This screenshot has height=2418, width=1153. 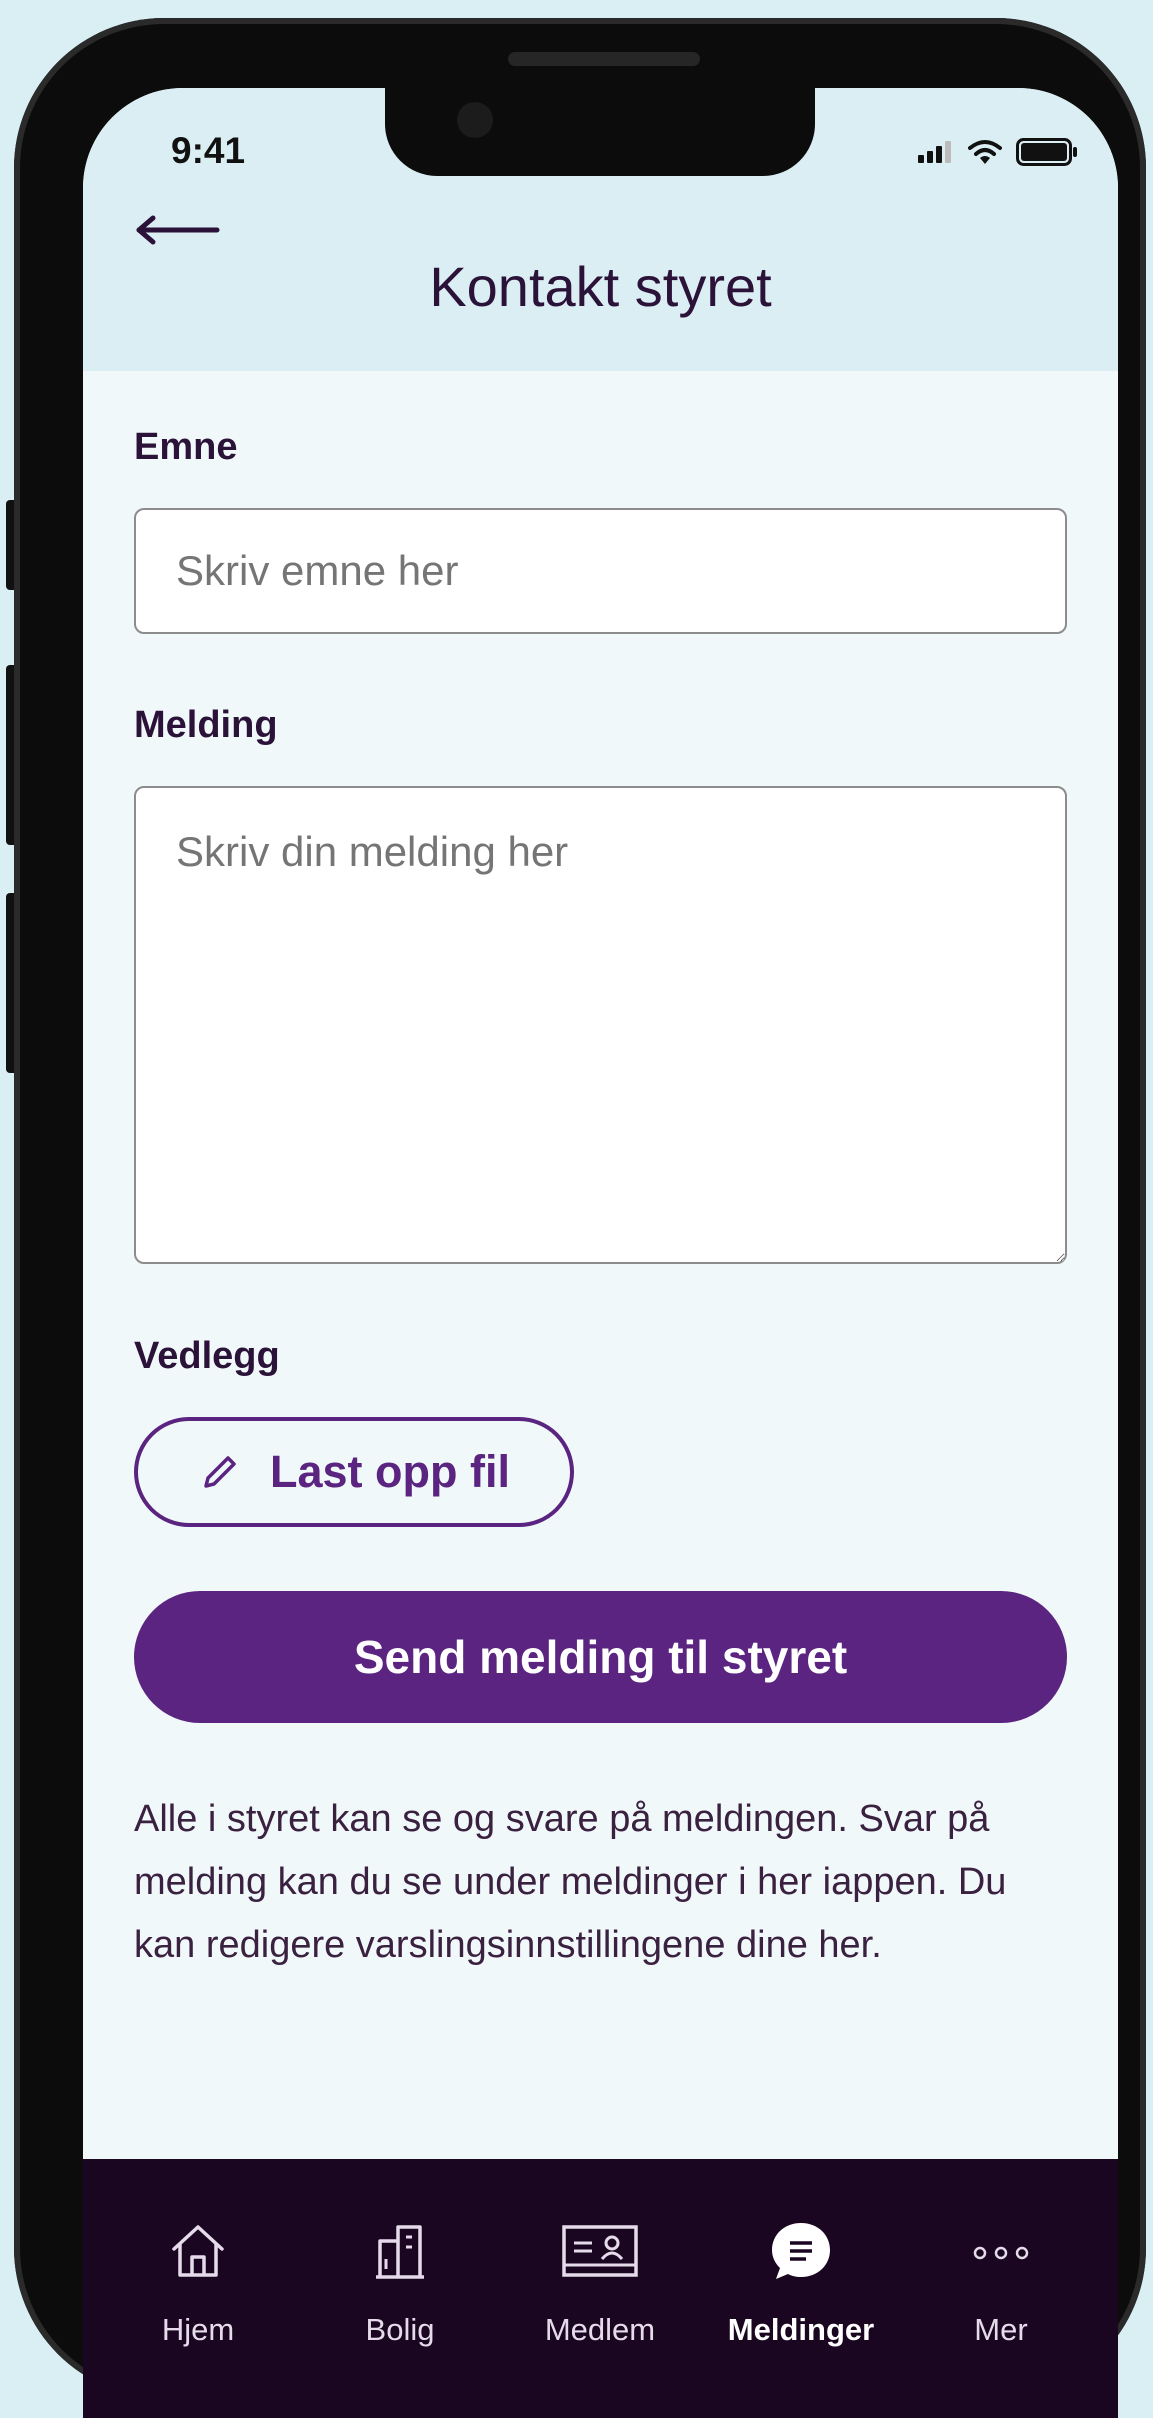 What do you see at coordinates (934, 152) in the screenshot?
I see `signal-icon` at bounding box center [934, 152].